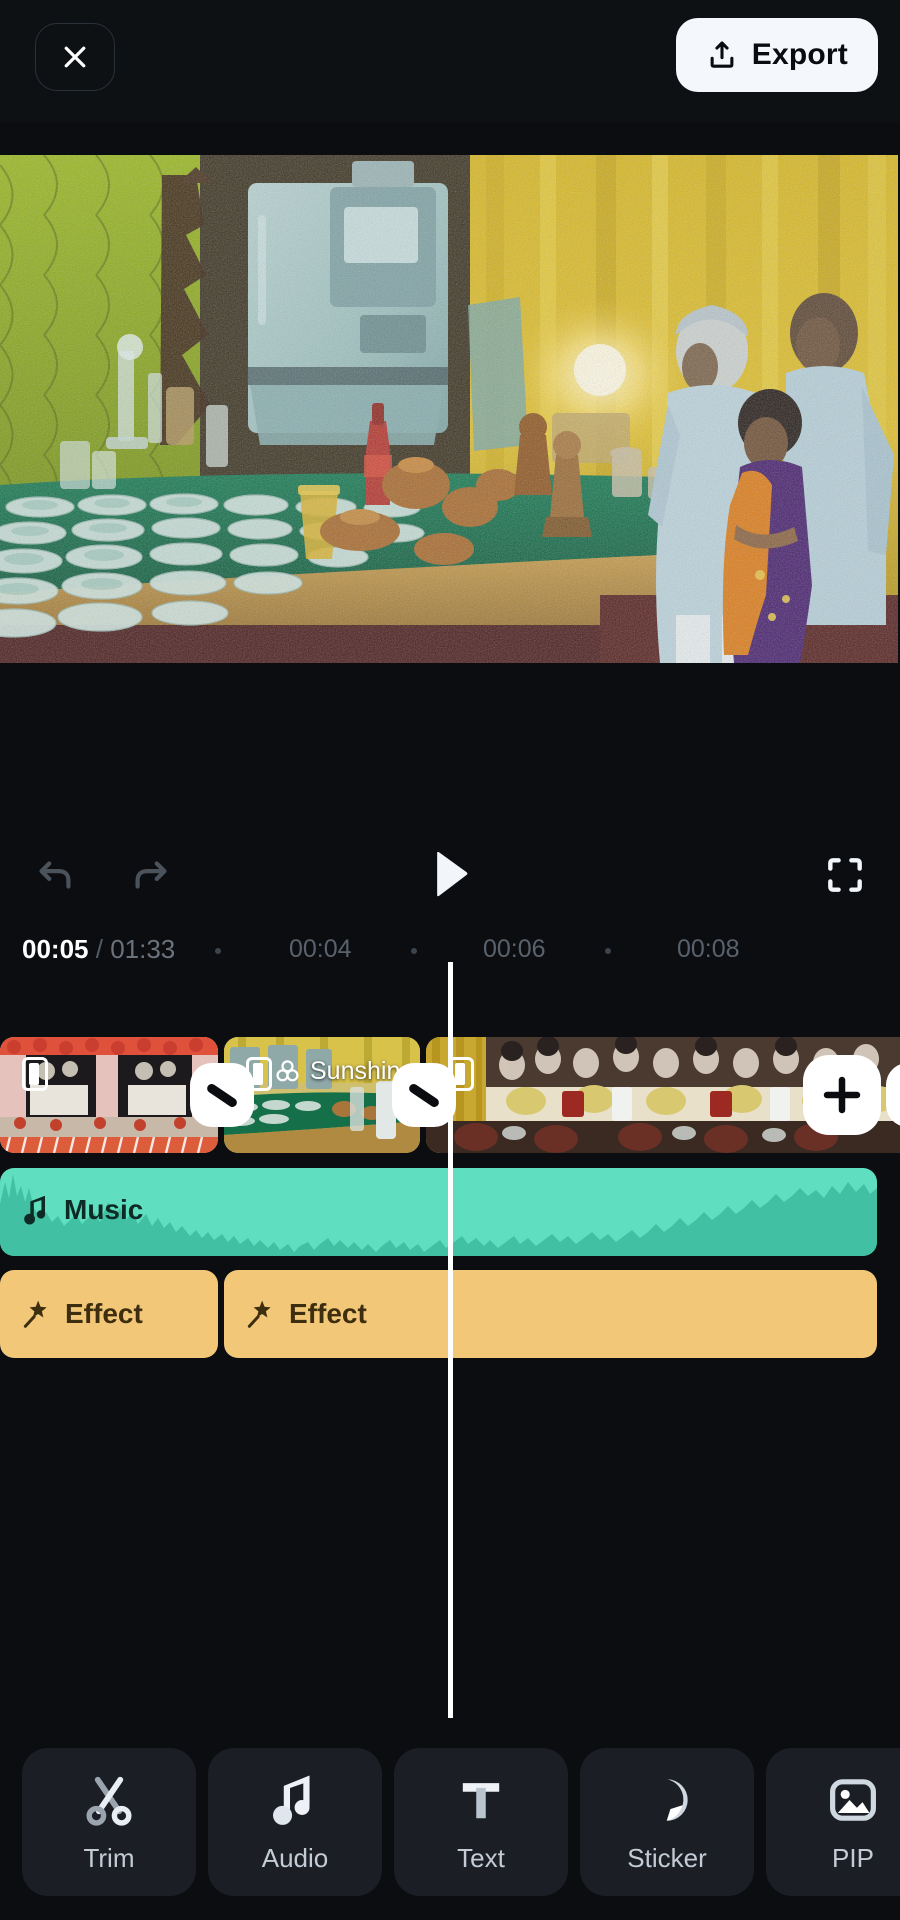 Image resolution: width=900 pixels, height=1920 pixels. I want to click on undo-button, so click(55, 875).